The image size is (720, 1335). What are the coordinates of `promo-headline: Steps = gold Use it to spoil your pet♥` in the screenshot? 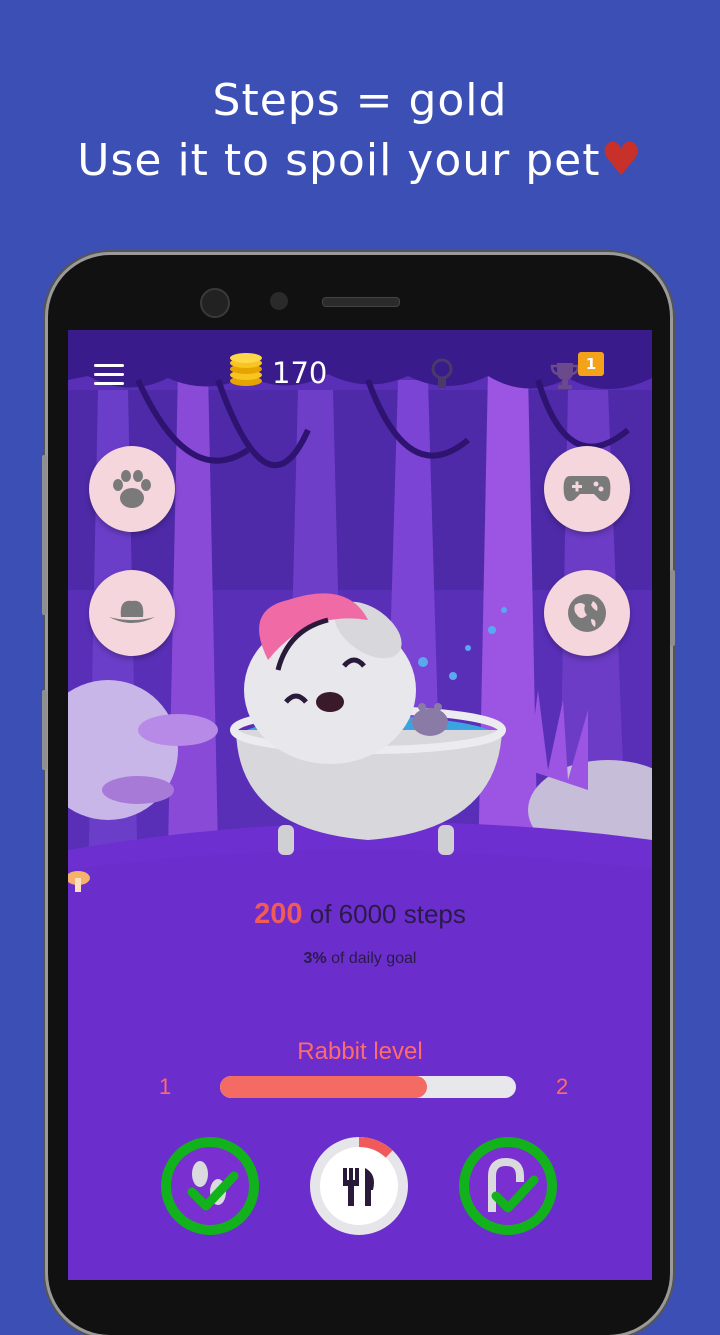 It's located at (360, 131).